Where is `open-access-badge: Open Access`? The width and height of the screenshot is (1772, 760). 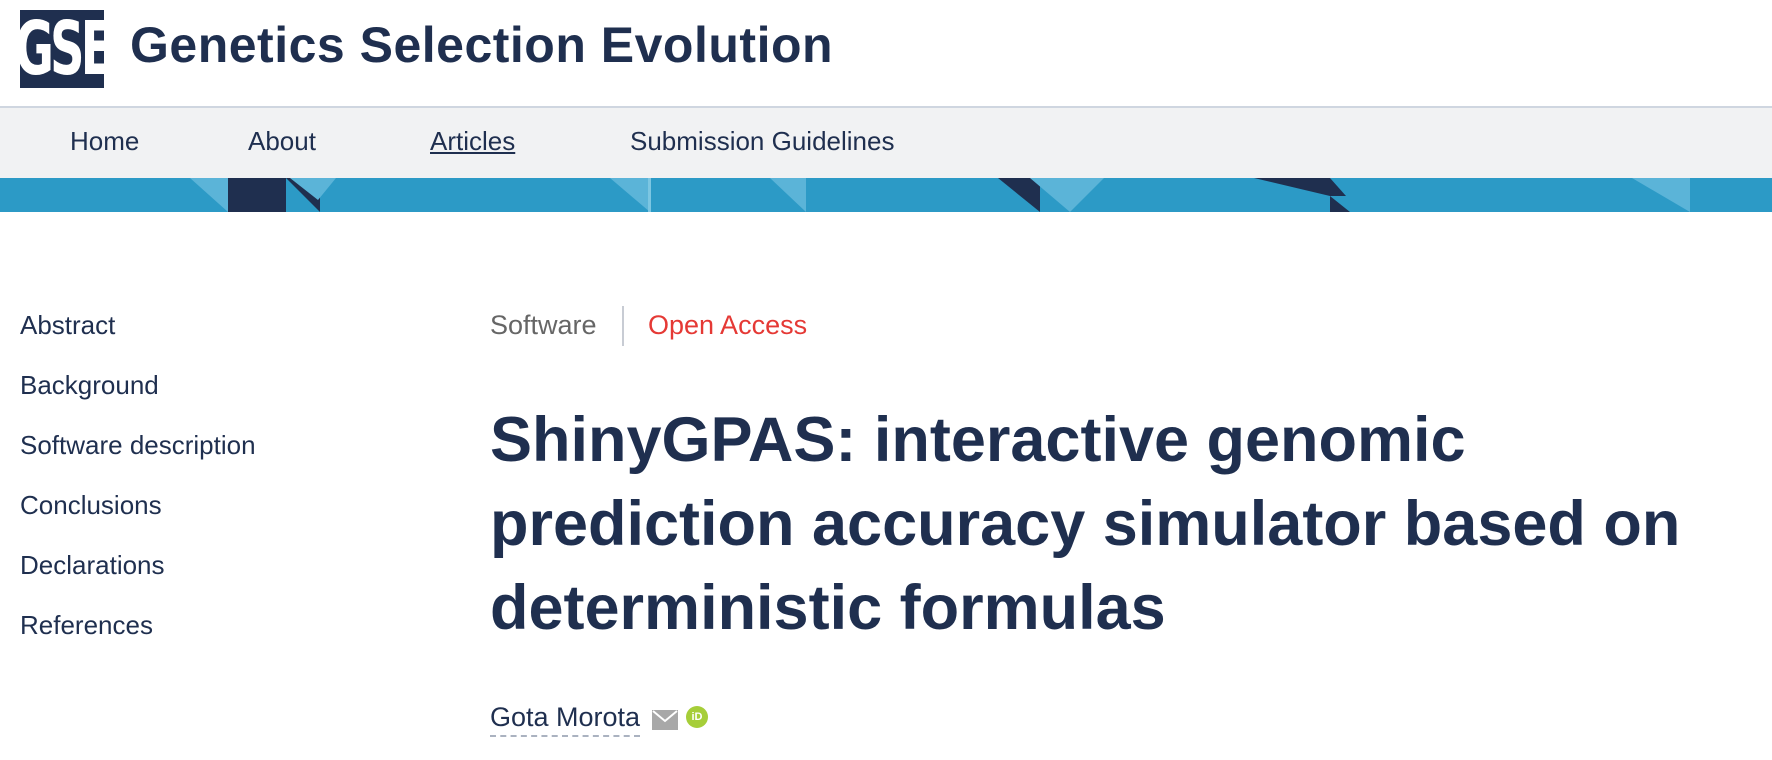
open-access-badge: Open Access is located at coordinates (728, 325).